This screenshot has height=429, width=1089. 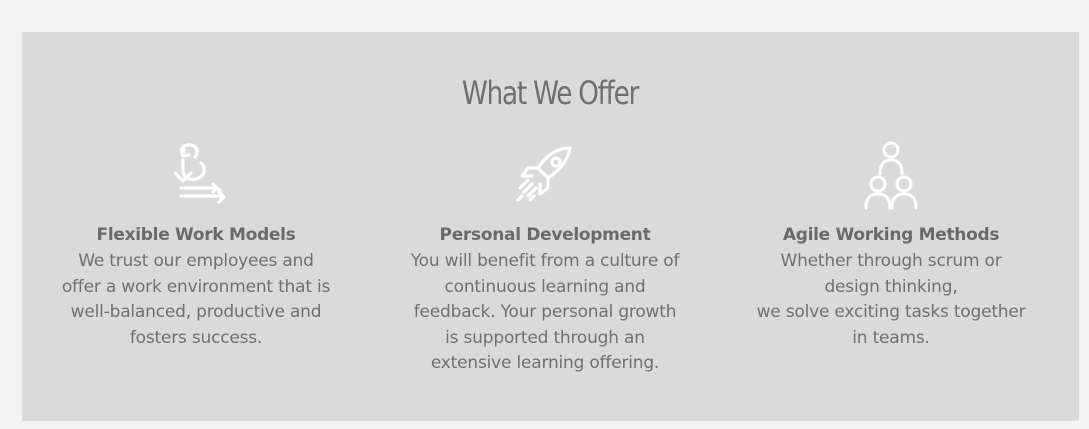 What do you see at coordinates (550, 93) in the screenshot?
I see `section-title: What We Offer` at bounding box center [550, 93].